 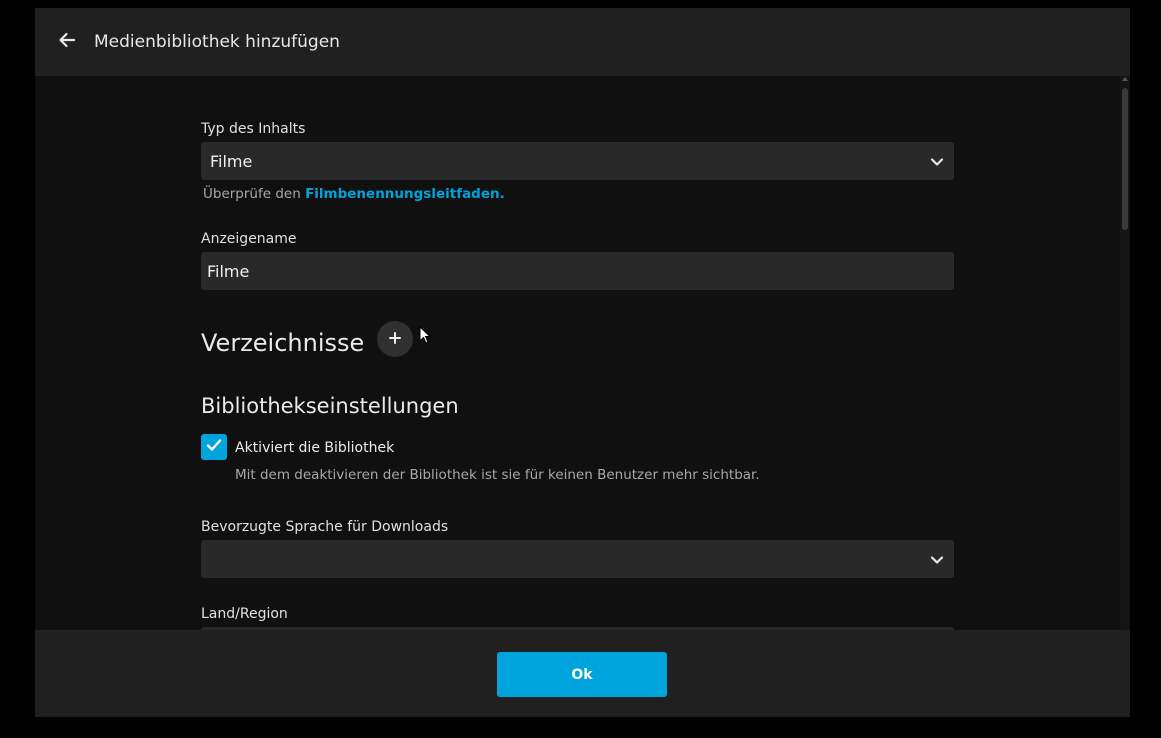 What do you see at coordinates (253, 129) in the screenshot?
I see `content-type-label: Typ des Inhalts` at bounding box center [253, 129].